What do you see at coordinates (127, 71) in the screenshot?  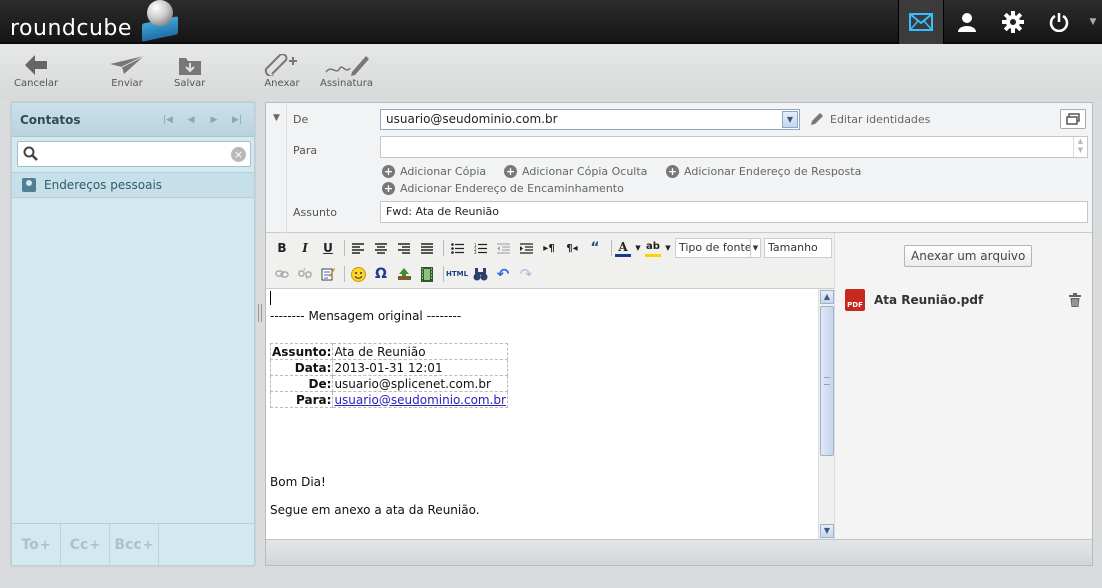 I see `send-button: Enviar` at bounding box center [127, 71].